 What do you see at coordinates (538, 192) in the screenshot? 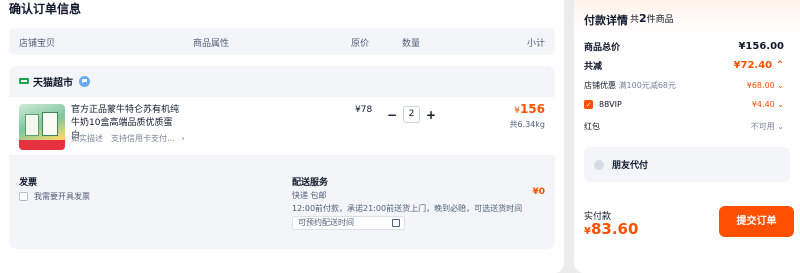
I see `shipping-fee: ¥0` at bounding box center [538, 192].